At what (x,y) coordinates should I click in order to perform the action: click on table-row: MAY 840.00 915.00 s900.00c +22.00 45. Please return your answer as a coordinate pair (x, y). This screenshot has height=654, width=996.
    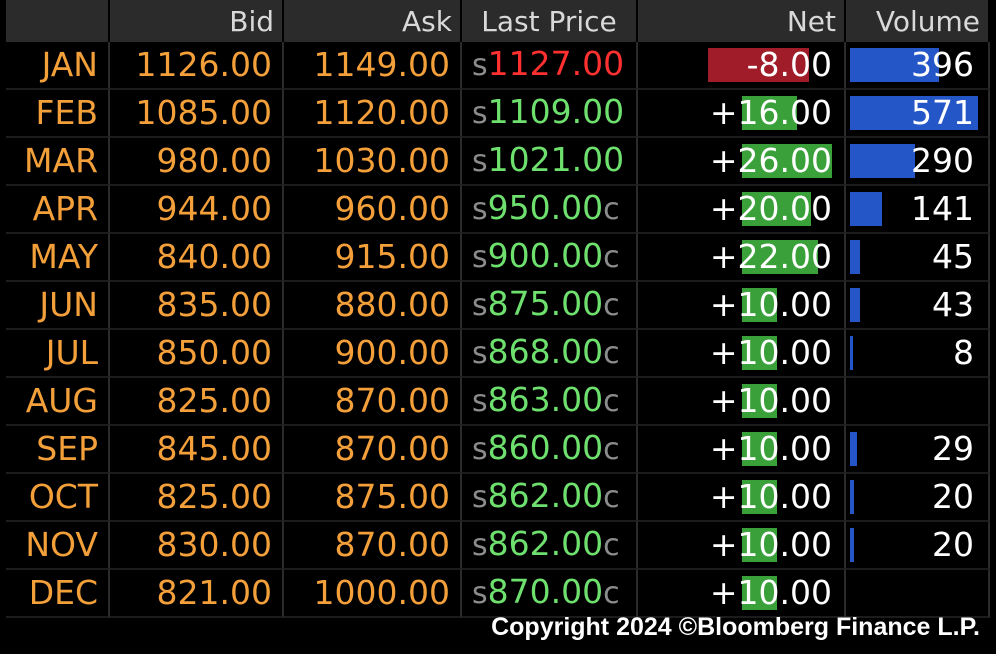
    Looking at the image, I should click on (498, 258).